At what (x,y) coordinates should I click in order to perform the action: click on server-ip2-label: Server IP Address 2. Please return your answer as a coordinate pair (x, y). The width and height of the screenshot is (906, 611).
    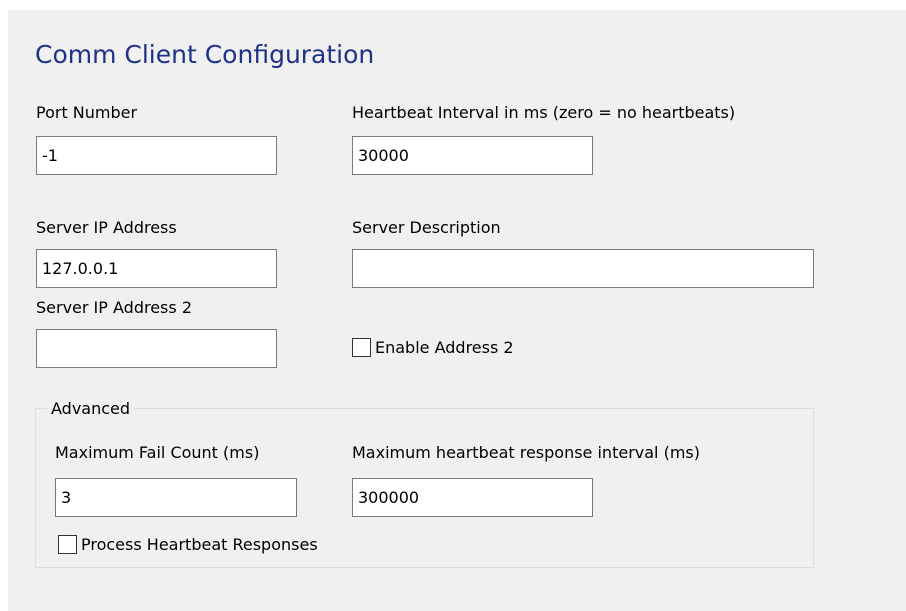
    Looking at the image, I should click on (114, 307).